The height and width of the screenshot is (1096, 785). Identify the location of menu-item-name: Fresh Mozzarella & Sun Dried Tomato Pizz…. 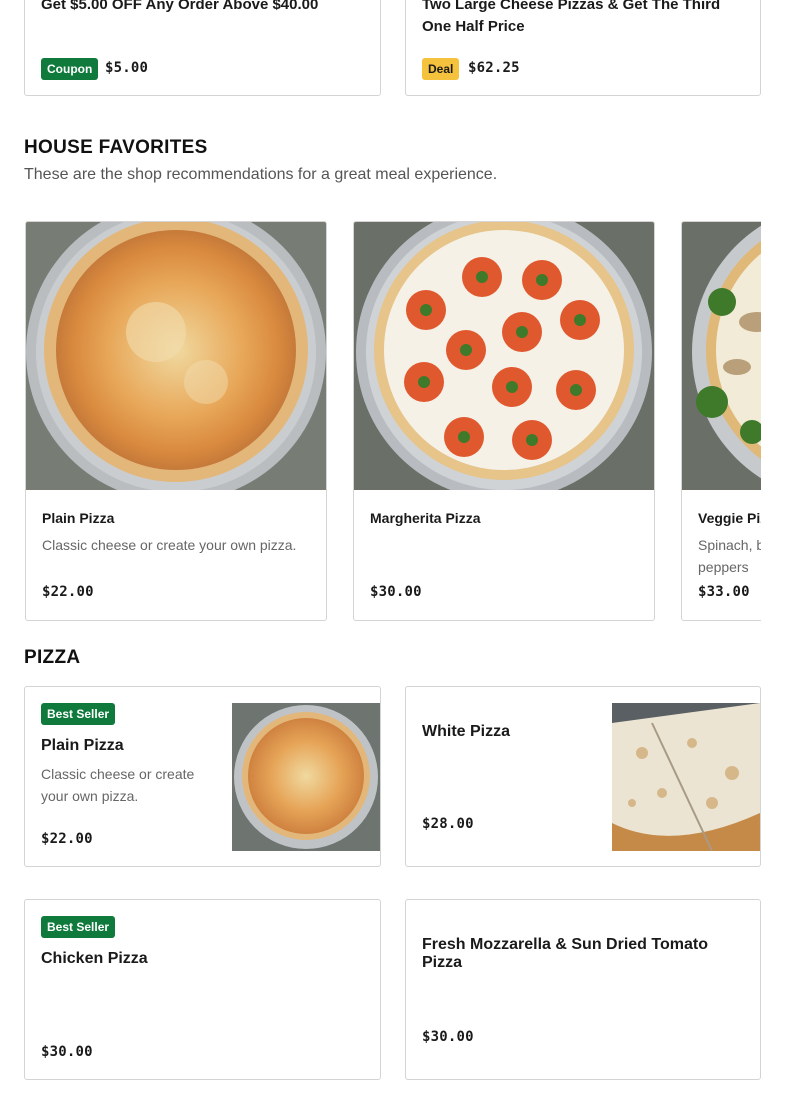
(565, 953).